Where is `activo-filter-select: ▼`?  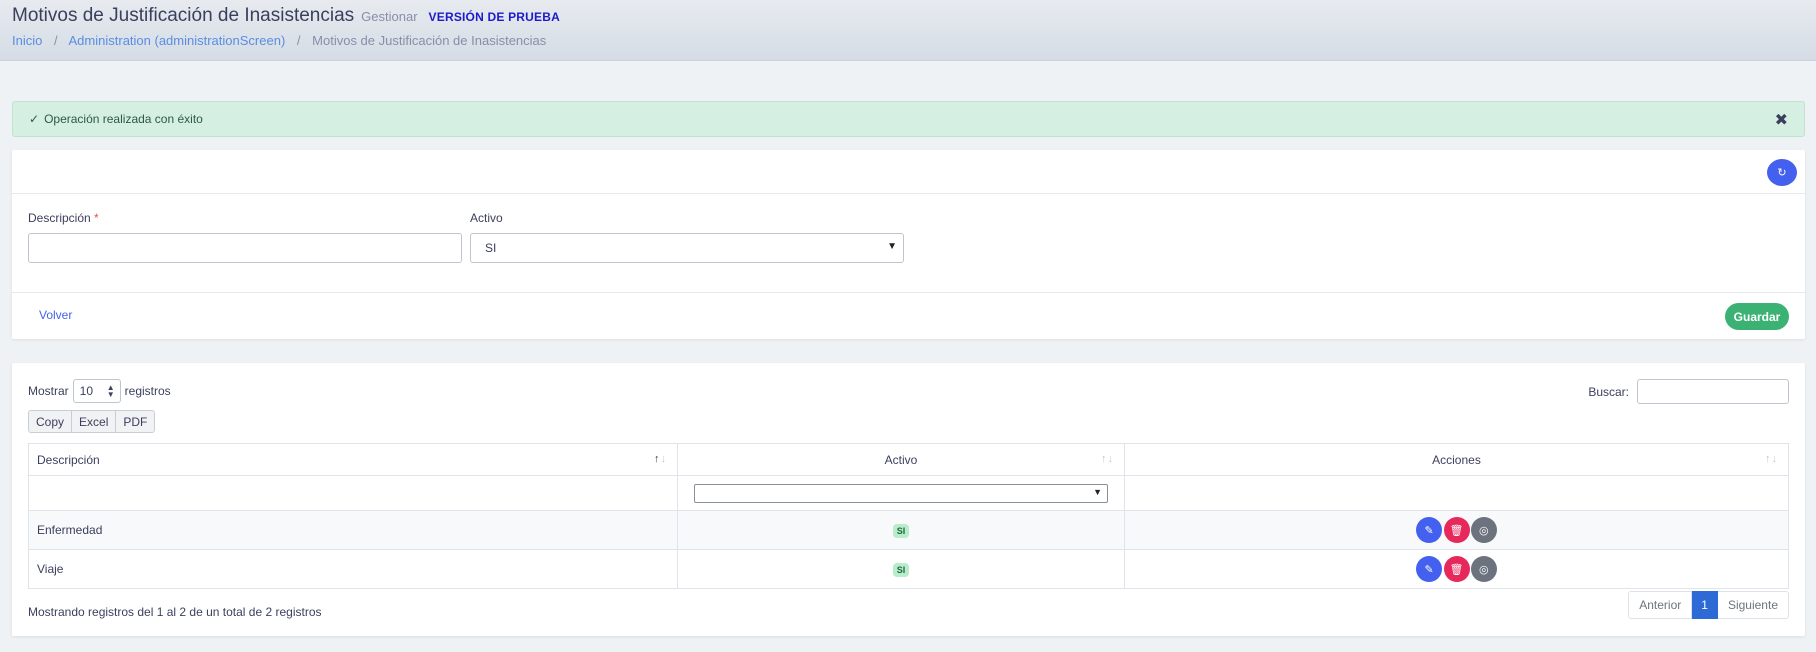
activo-filter-select: ▼ is located at coordinates (901, 493).